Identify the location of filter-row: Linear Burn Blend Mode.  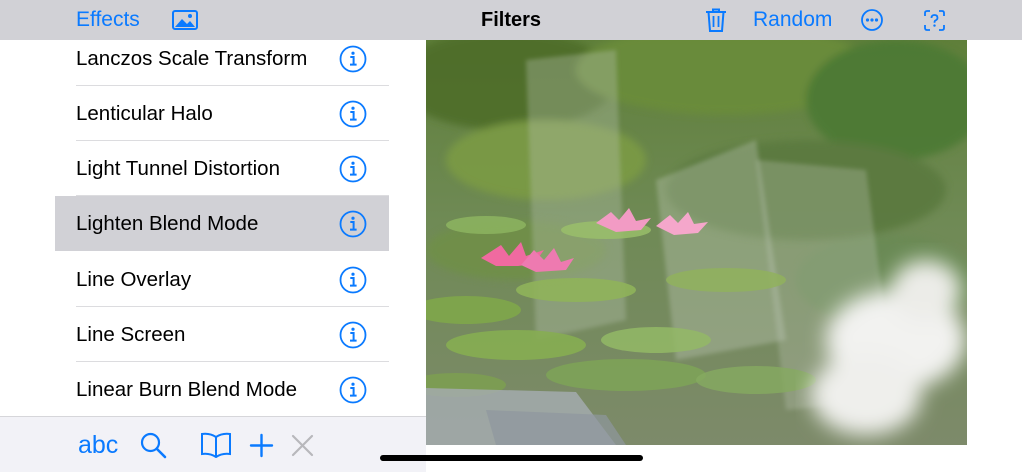
(222, 389).